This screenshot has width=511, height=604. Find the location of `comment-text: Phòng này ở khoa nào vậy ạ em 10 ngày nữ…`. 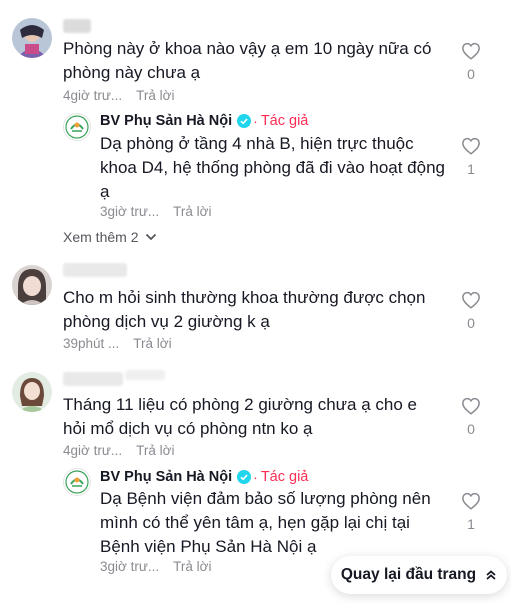

comment-text: Phòng này ở khoa nào vậy ạ em 10 ngày nữ… is located at coordinates (247, 60).